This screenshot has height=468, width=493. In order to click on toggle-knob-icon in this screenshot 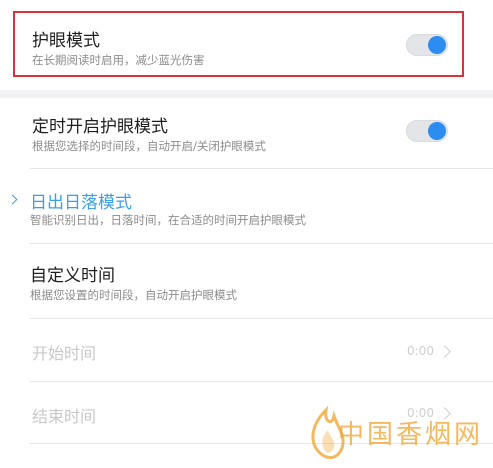, I will do `click(437, 131)`.